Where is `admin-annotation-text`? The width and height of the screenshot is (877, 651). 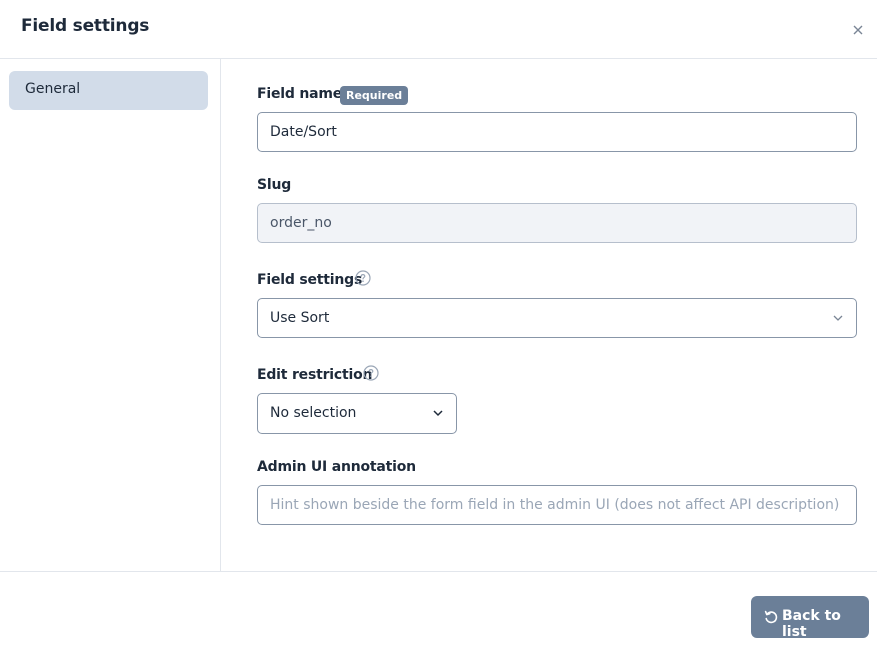
admin-annotation-text is located at coordinates (557, 505).